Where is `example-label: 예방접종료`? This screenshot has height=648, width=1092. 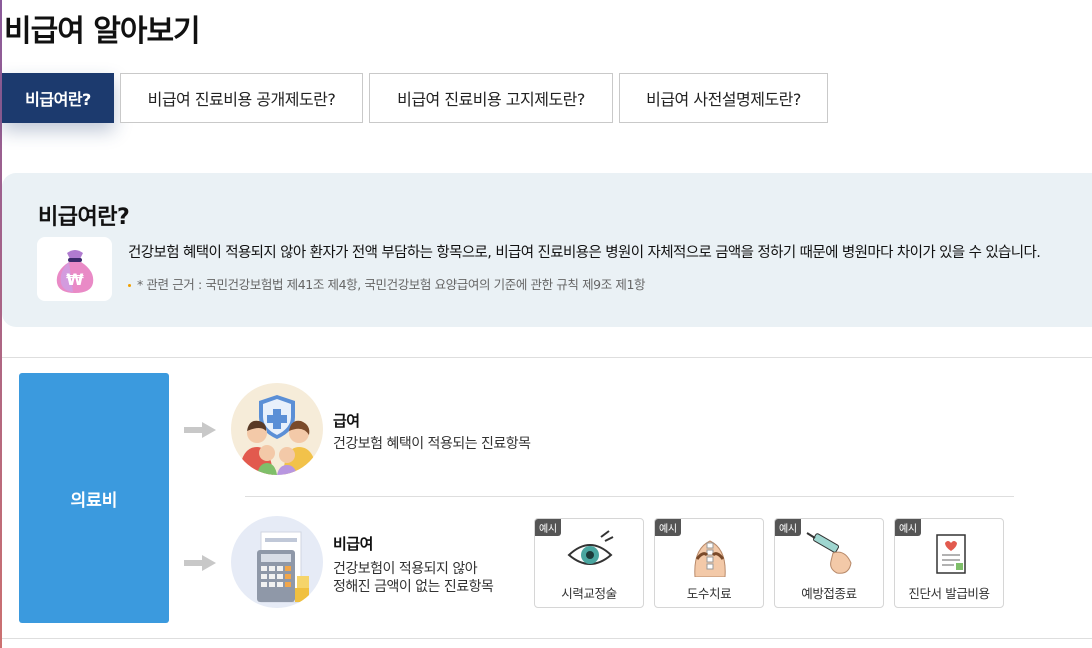 example-label: 예방접종료 is located at coordinates (829, 593).